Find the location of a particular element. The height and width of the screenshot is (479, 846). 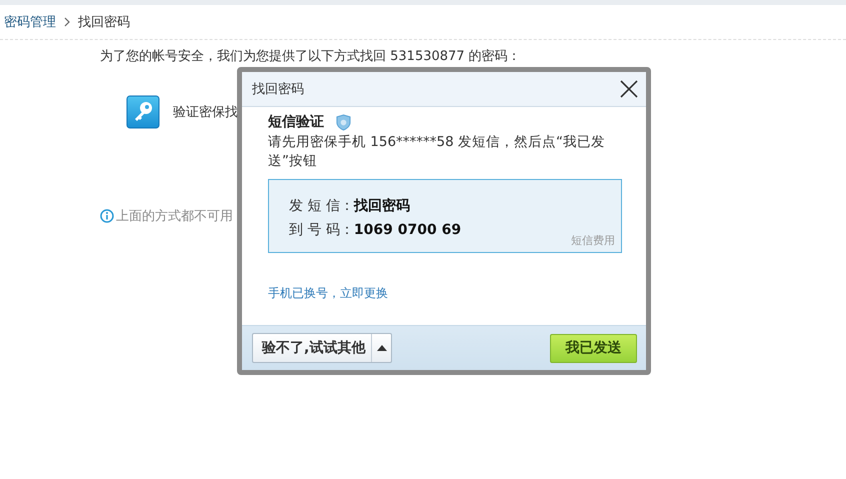

caret-icon is located at coordinates (381, 348).